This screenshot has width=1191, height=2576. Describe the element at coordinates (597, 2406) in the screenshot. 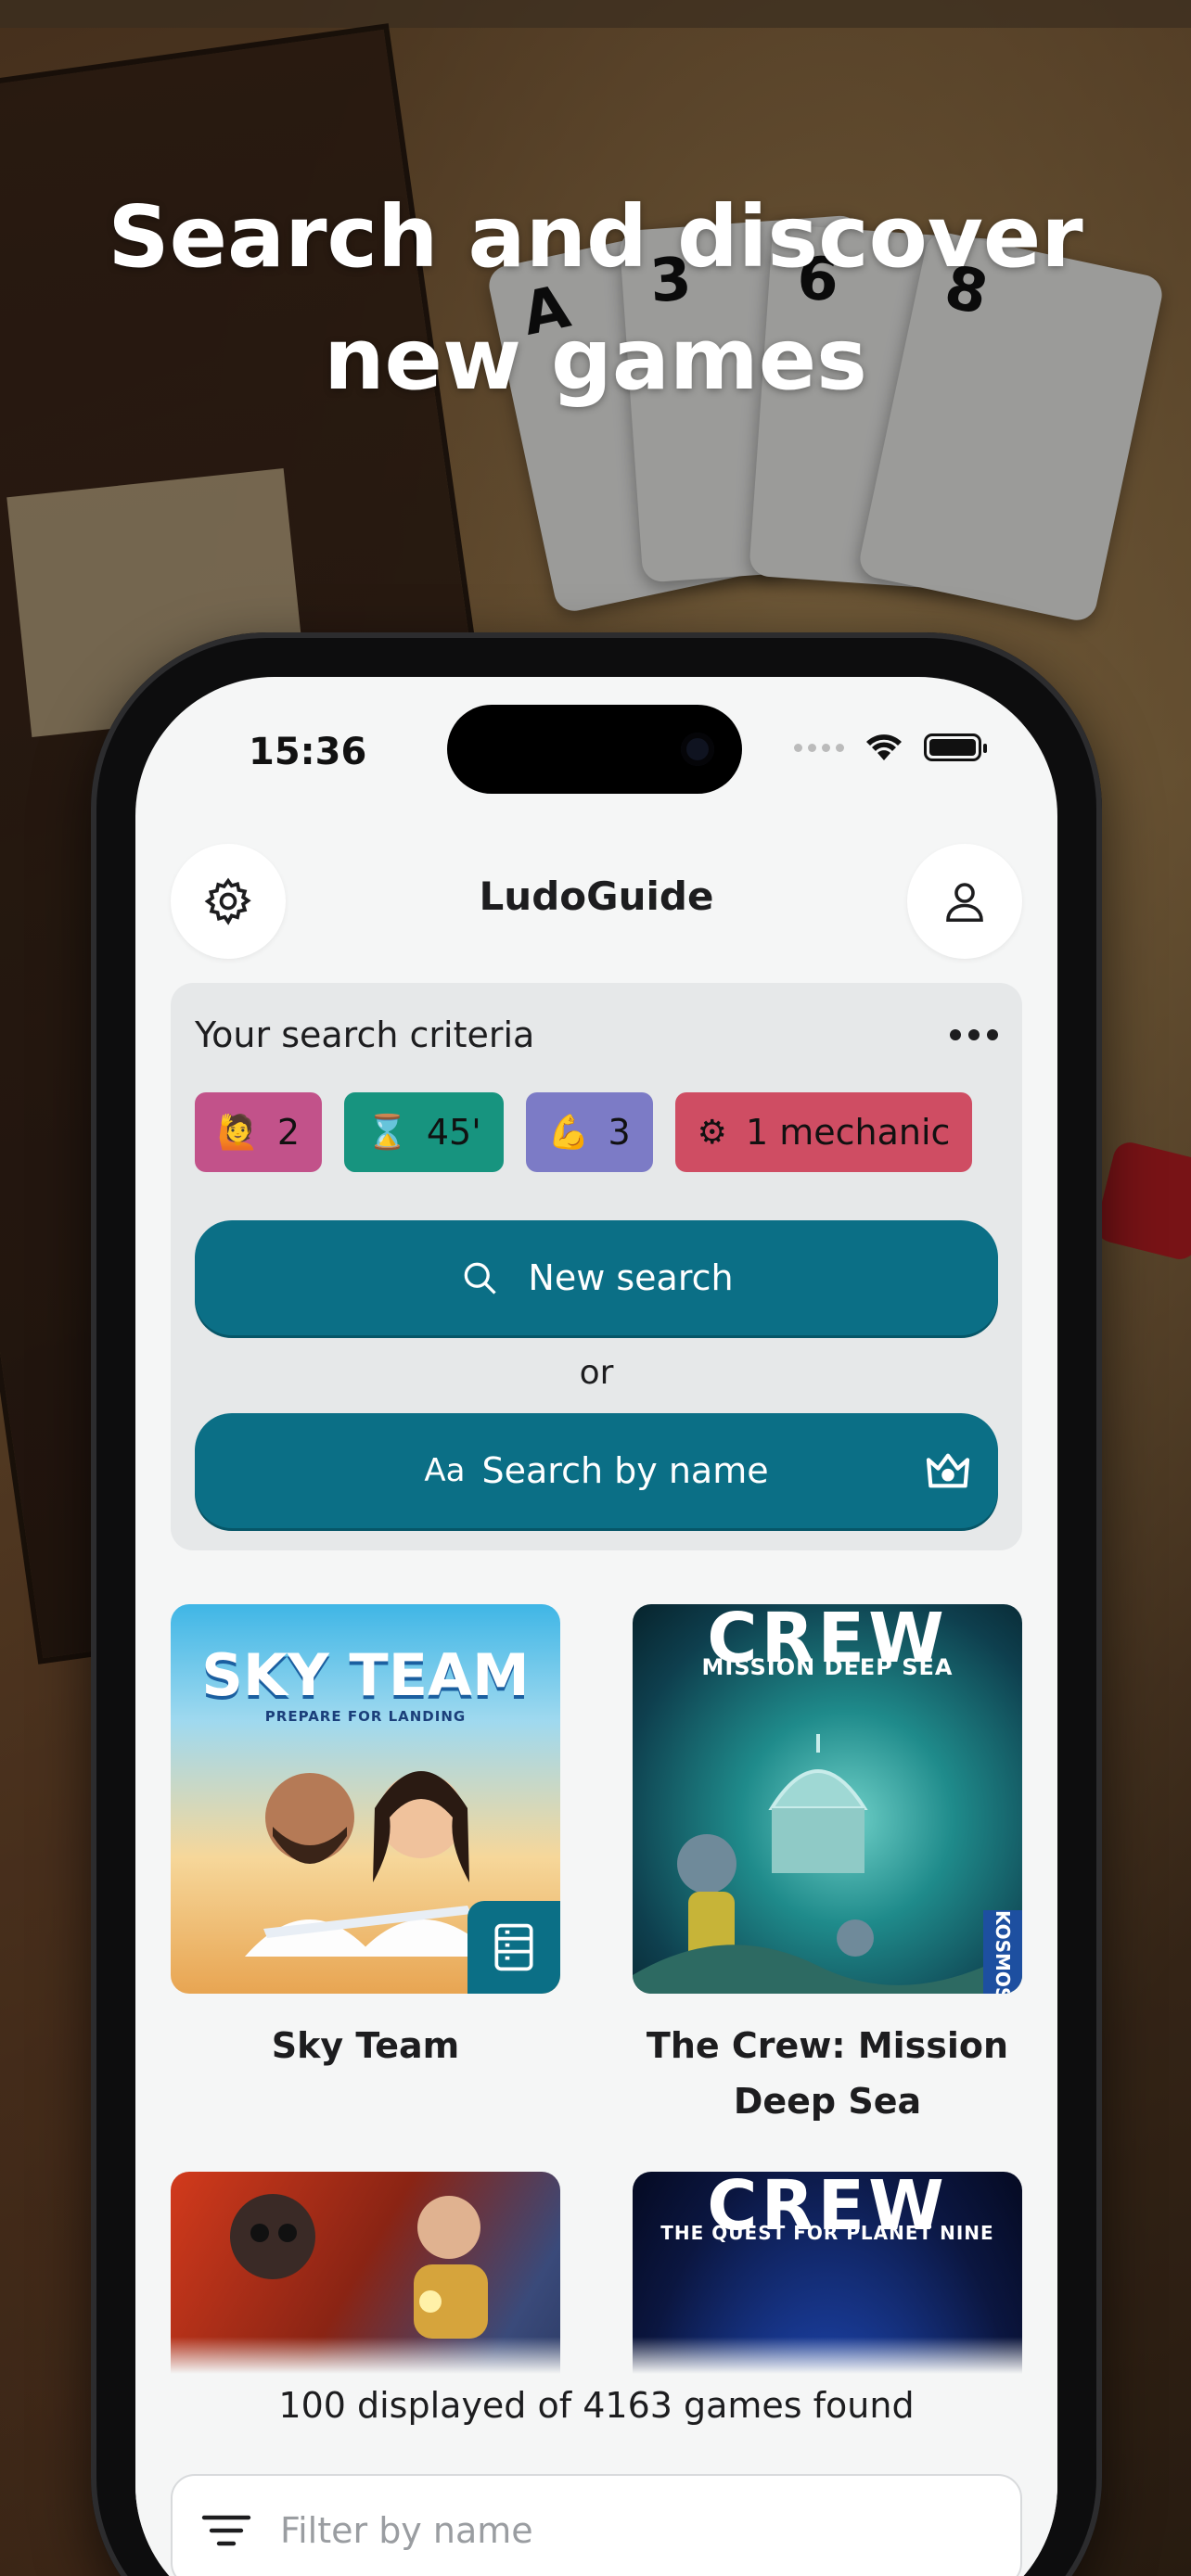

I see `results-count: 100 displayed of 4163 games found` at that location.